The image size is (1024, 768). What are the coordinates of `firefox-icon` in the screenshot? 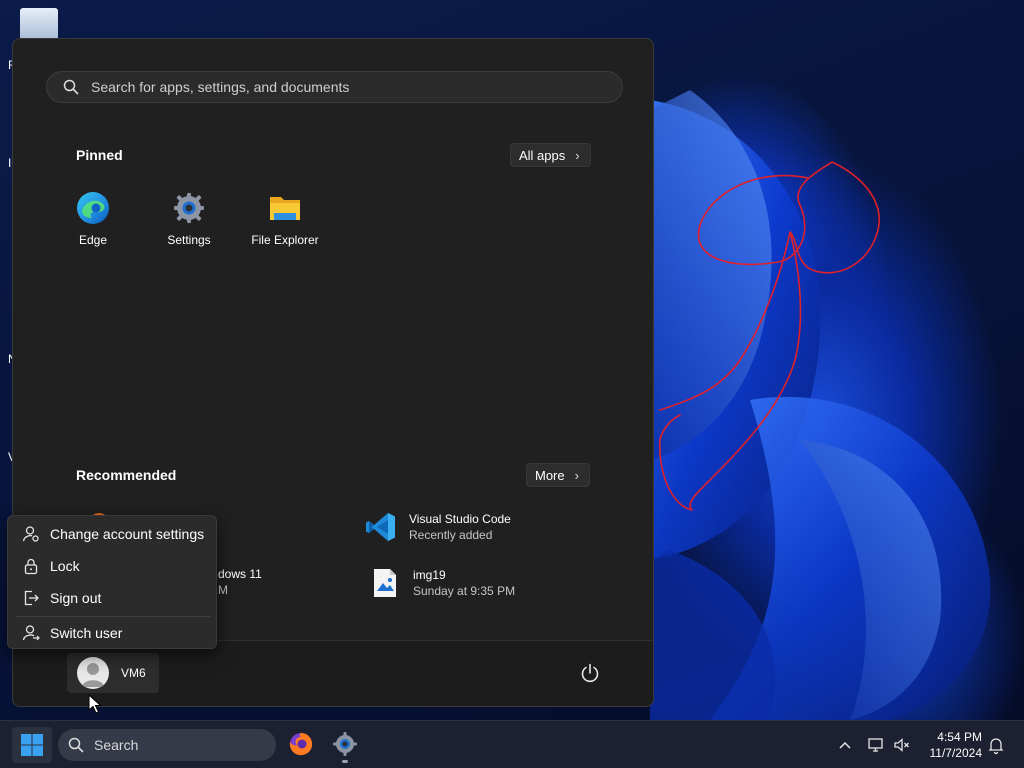 It's located at (301, 744).